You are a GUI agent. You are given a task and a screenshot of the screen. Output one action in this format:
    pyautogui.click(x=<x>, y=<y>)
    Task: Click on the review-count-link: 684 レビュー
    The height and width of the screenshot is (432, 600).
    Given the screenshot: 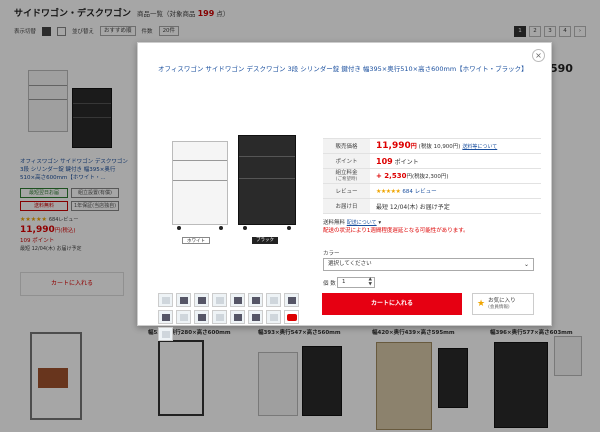 What is the action you would take?
    pyautogui.click(x=419, y=192)
    